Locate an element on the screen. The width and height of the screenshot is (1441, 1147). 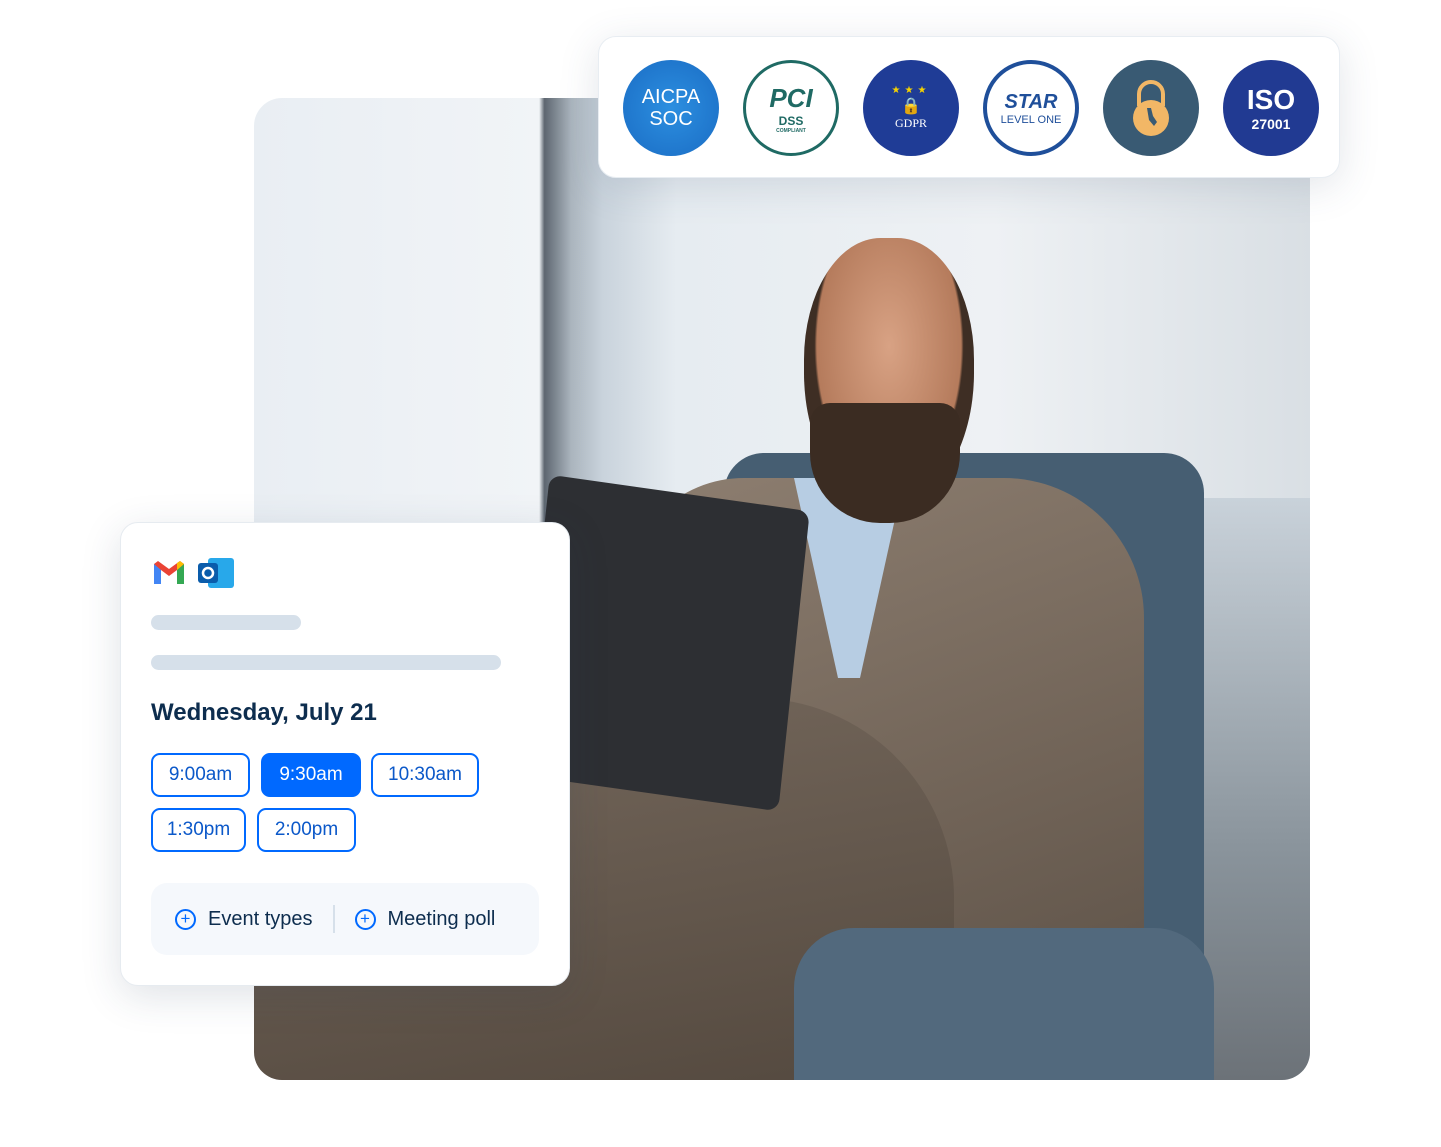
lock-icon: 🔒 is located at coordinates (911, 106).